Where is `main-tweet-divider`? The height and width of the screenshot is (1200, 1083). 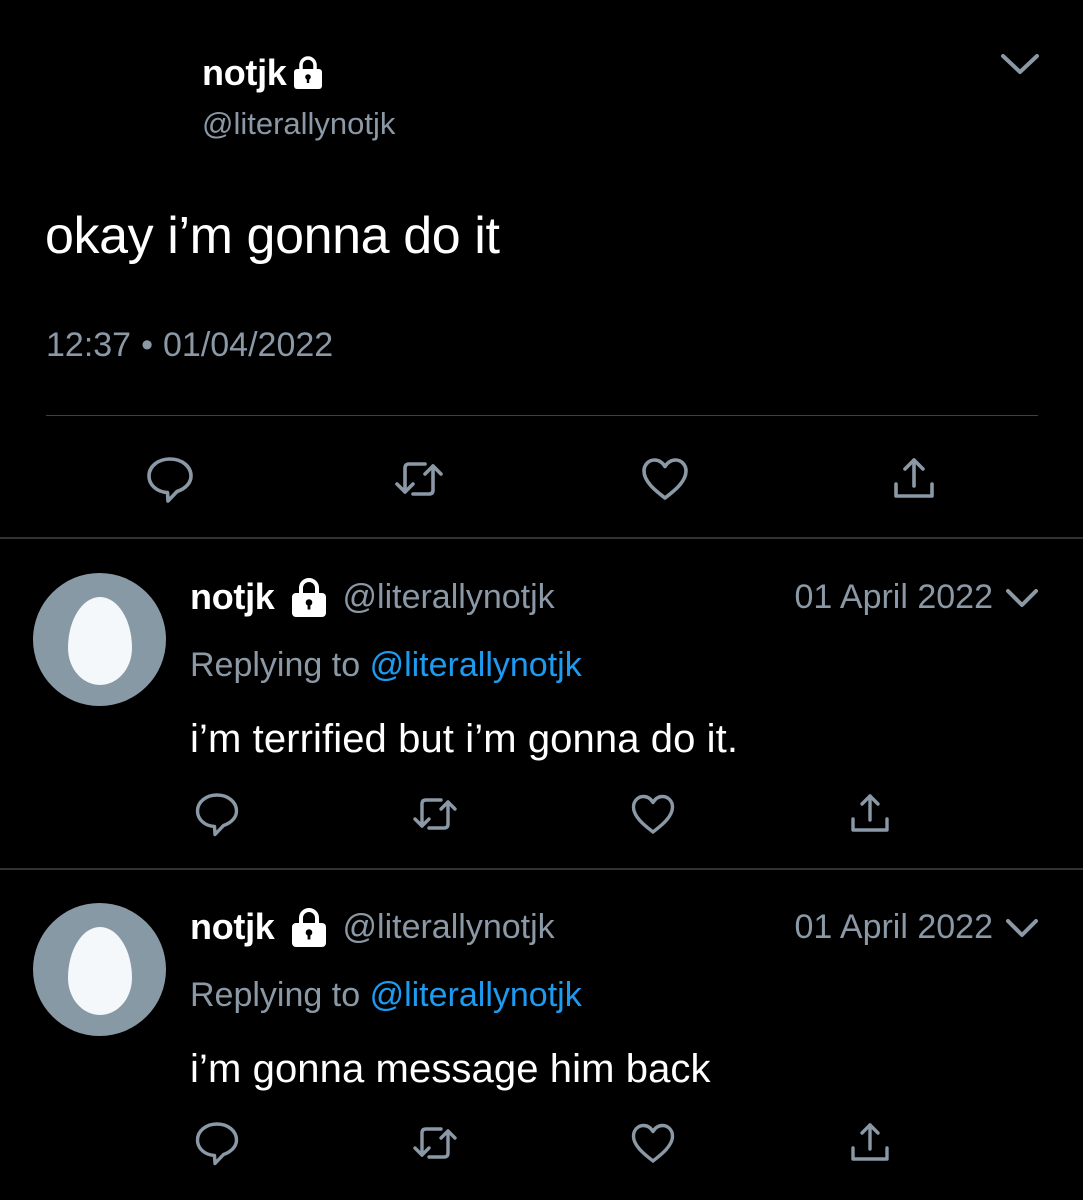
main-tweet-divider is located at coordinates (542, 415).